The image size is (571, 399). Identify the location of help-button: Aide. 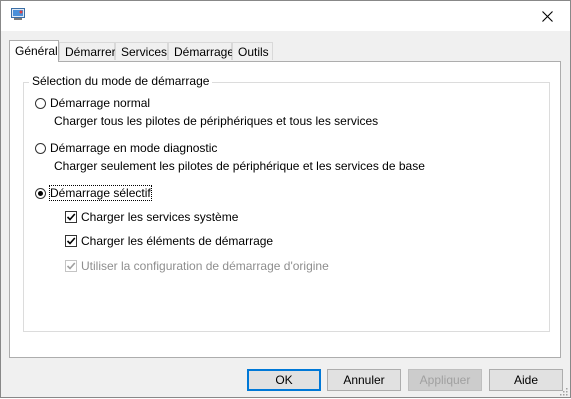
(526, 380).